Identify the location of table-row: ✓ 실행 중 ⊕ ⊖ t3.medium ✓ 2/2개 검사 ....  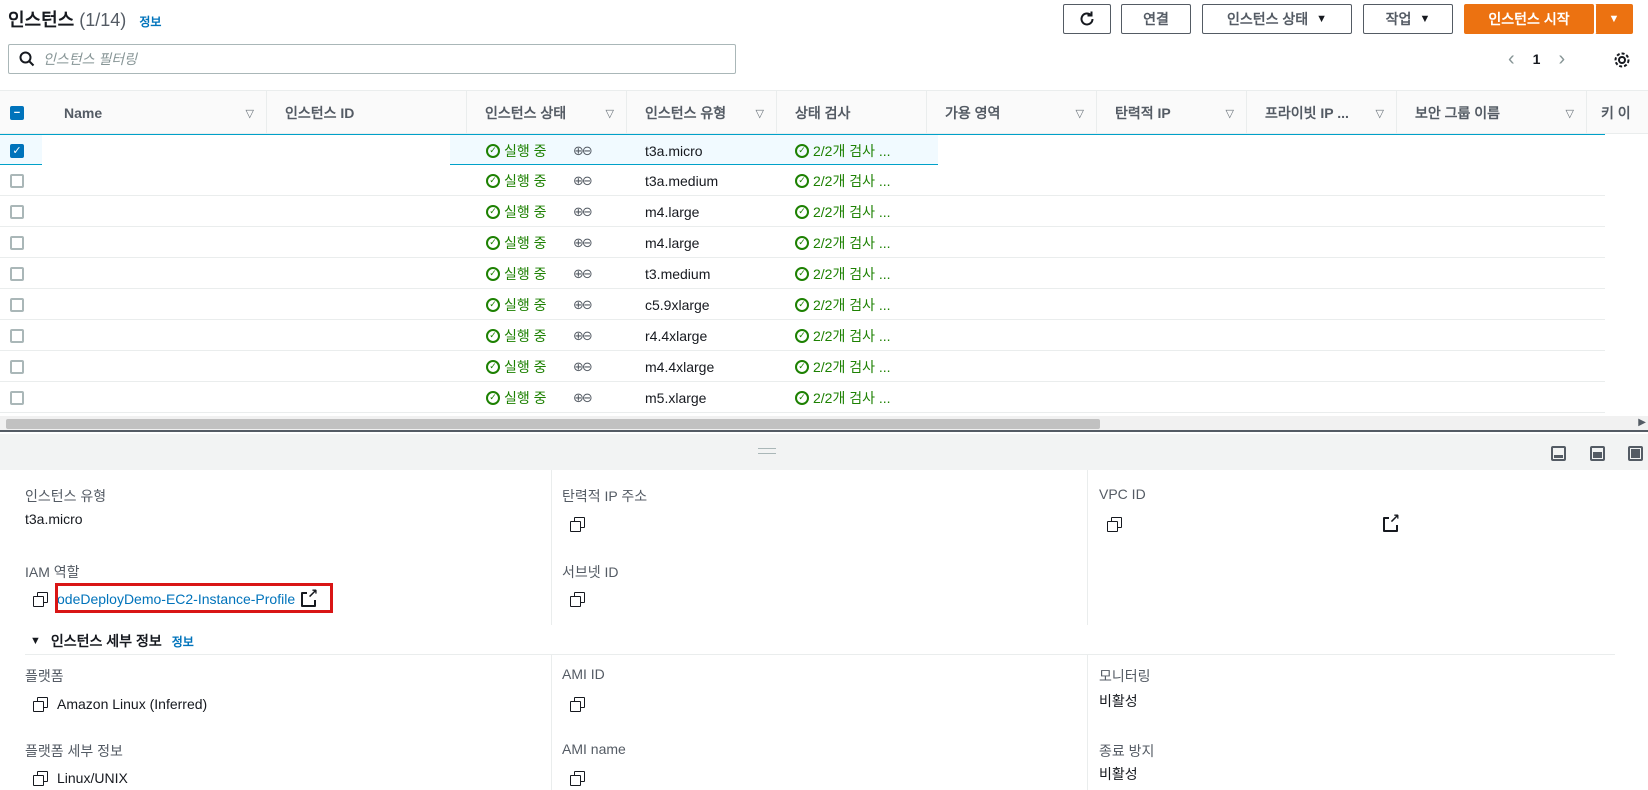
(803, 273).